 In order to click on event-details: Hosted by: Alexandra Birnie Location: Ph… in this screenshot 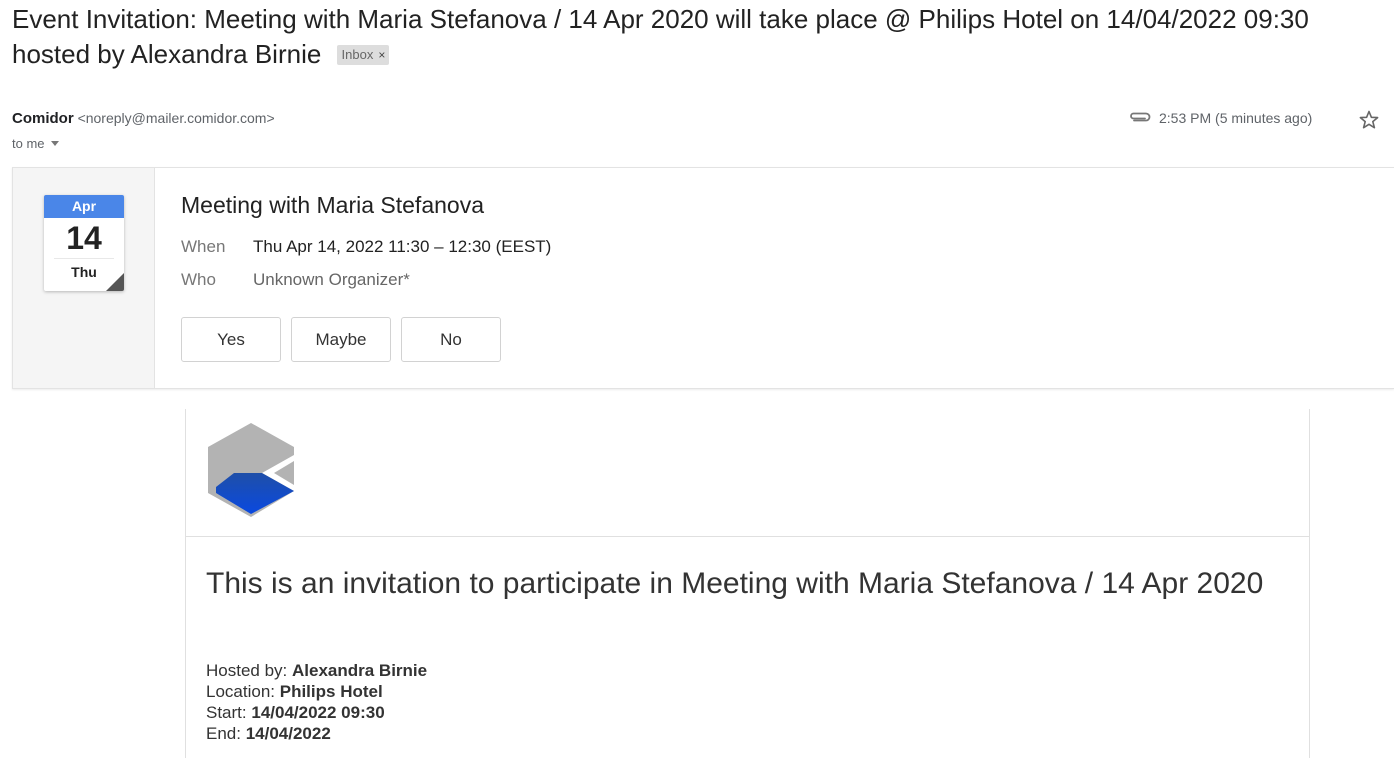, I will do `click(316, 702)`.